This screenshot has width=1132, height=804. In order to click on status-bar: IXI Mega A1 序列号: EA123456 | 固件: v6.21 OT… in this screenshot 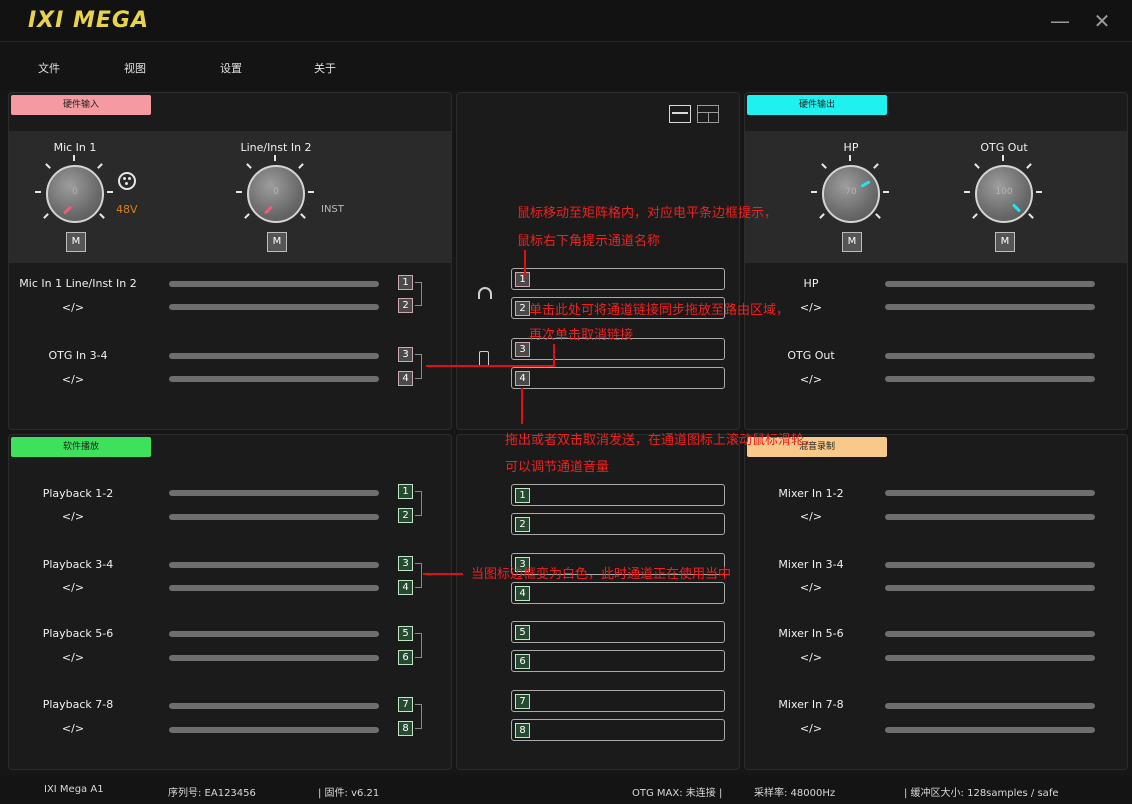, I will do `click(566, 789)`.